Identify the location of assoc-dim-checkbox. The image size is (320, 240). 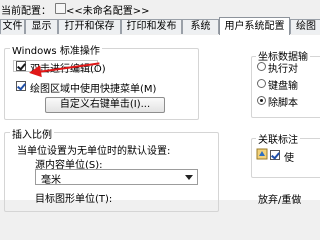
(275, 155).